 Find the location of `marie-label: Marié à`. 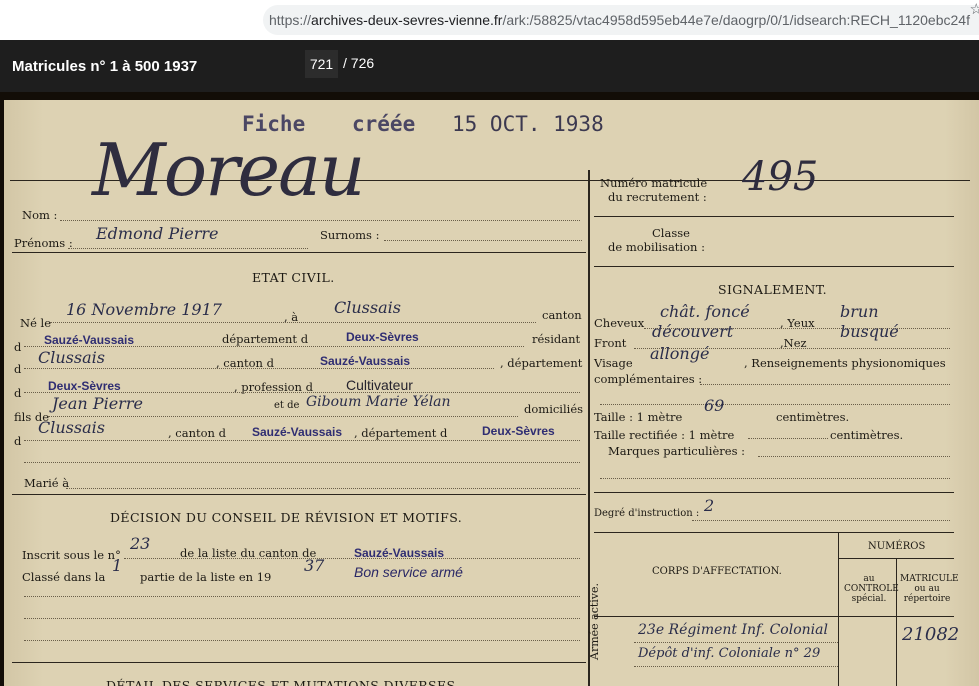

marie-label: Marié à is located at coordinates (47, 483).